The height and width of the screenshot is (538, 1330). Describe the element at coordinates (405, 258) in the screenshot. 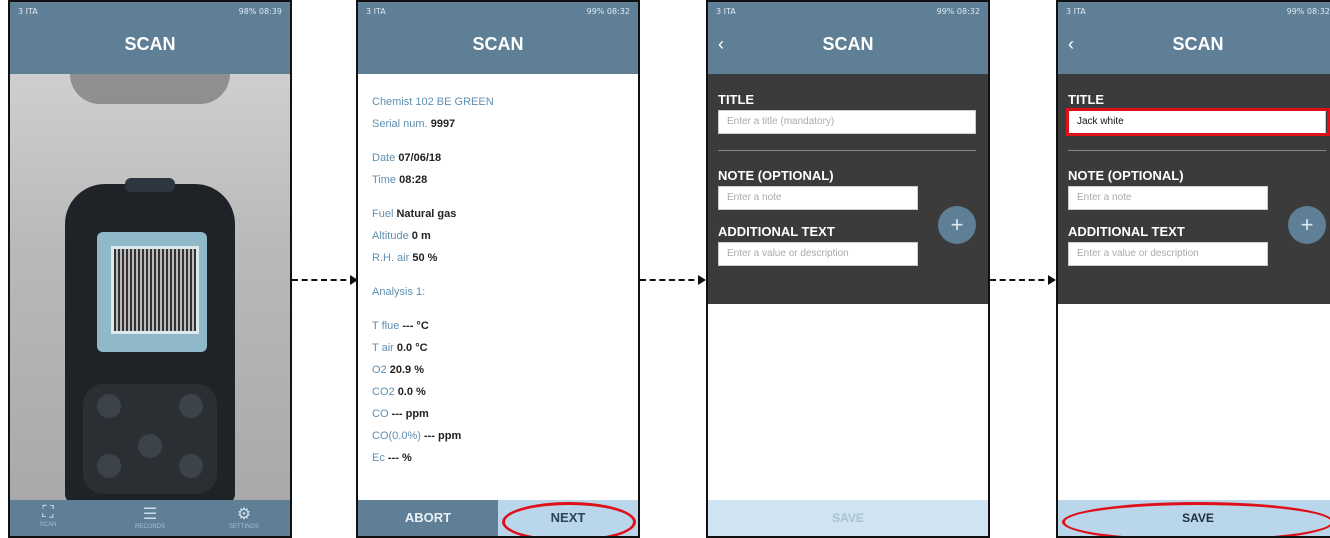

I see `humidity-row: R.H. air 50 %` at that location.